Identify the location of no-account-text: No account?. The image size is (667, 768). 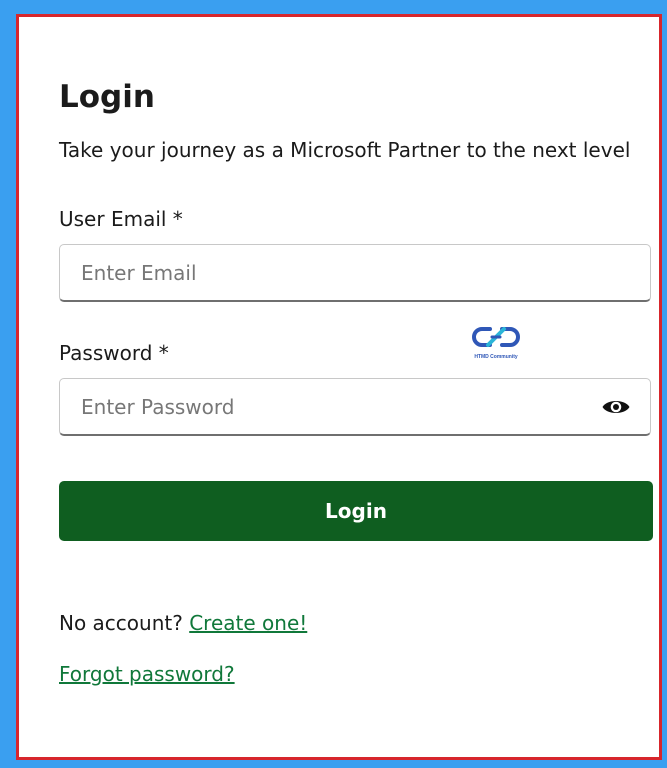
(121, 623).